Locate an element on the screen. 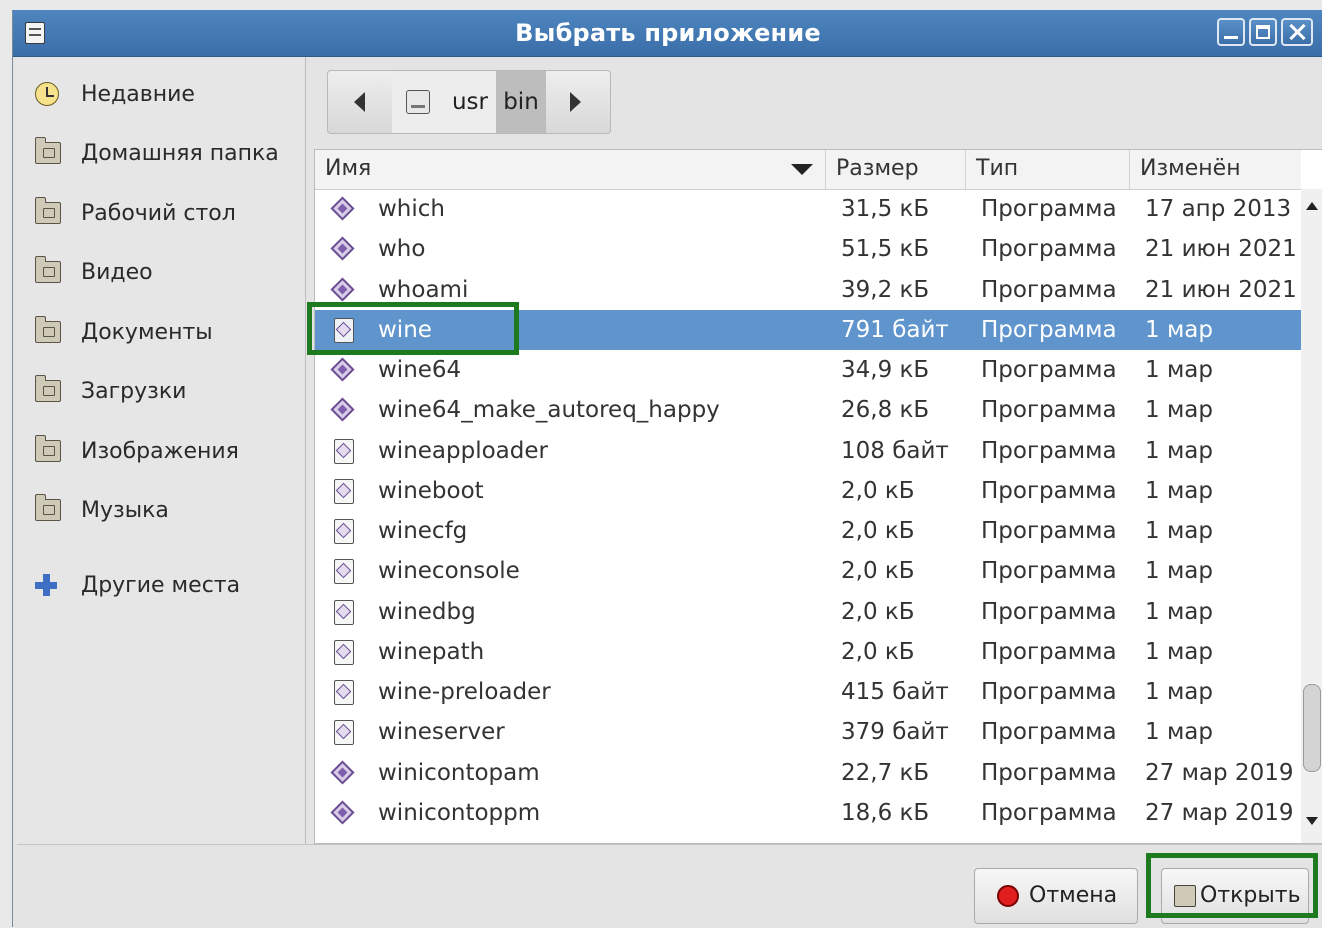  title-bar: Выбрать приложение is located at coordinates (667, 33).